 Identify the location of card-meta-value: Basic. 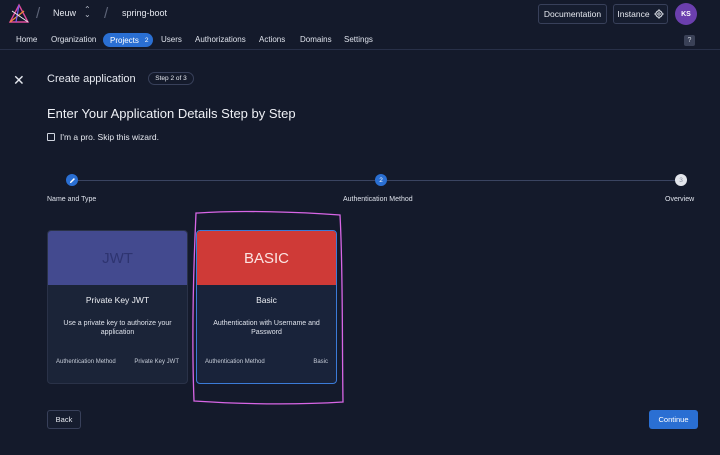
(320, 362).